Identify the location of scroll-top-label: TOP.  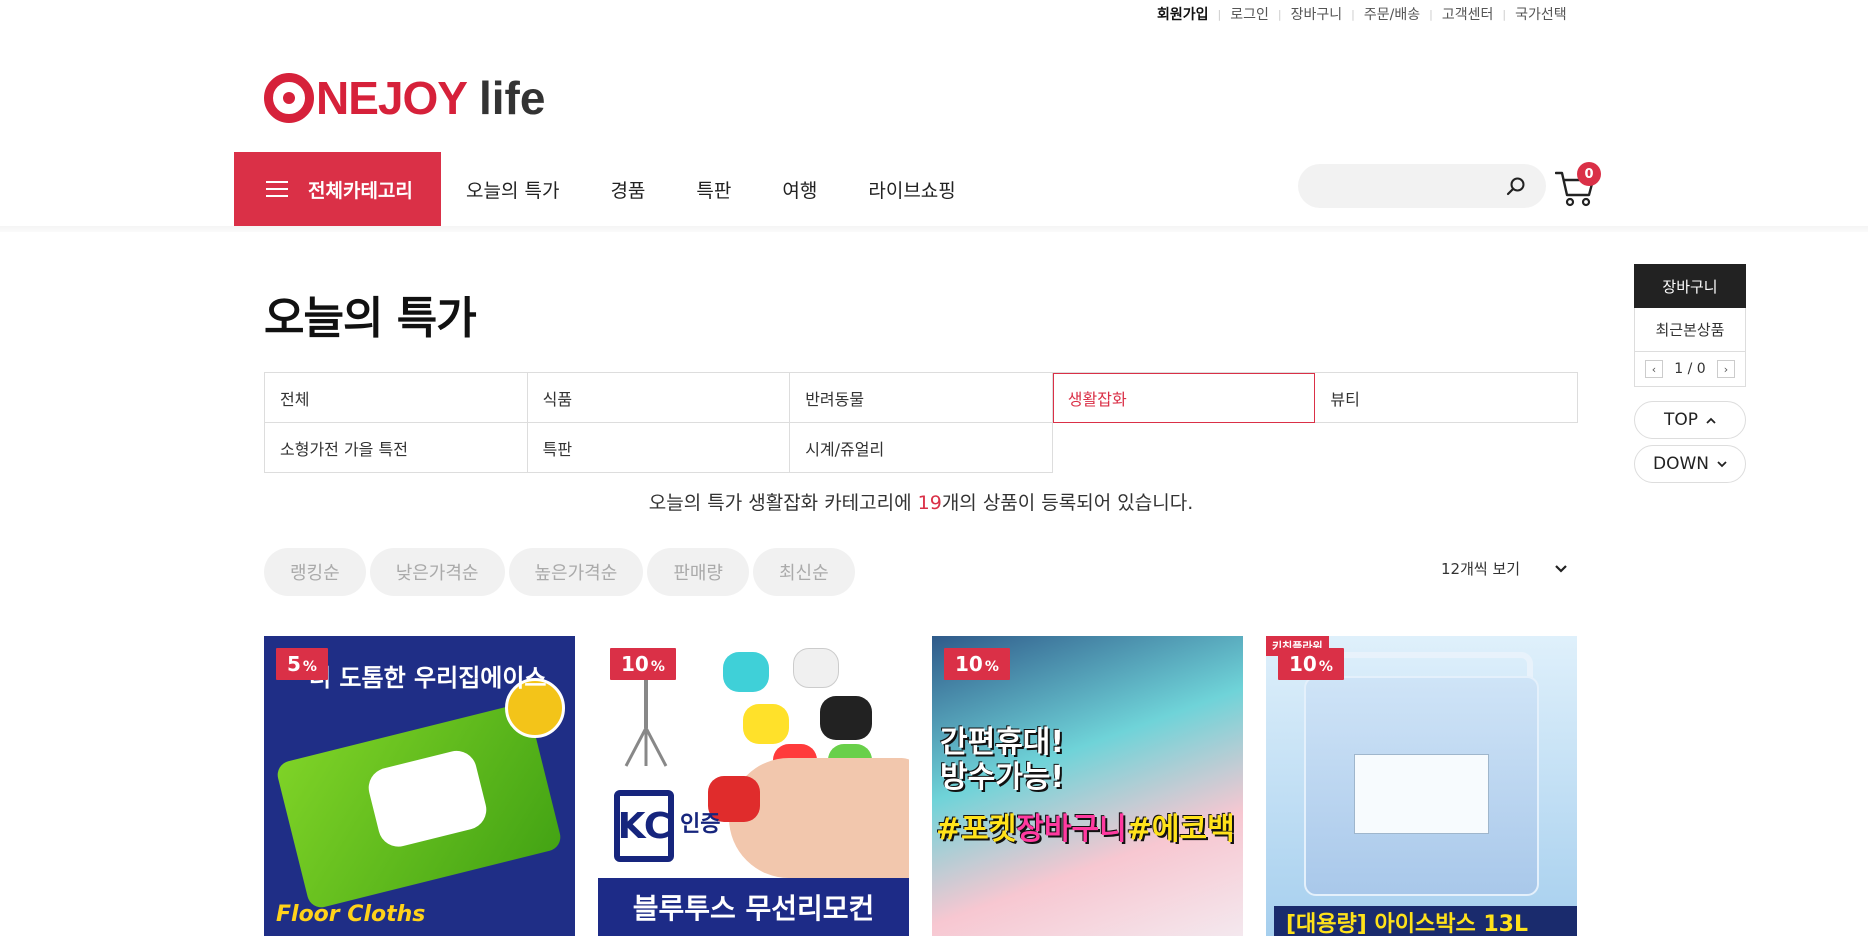
(1681, 420).